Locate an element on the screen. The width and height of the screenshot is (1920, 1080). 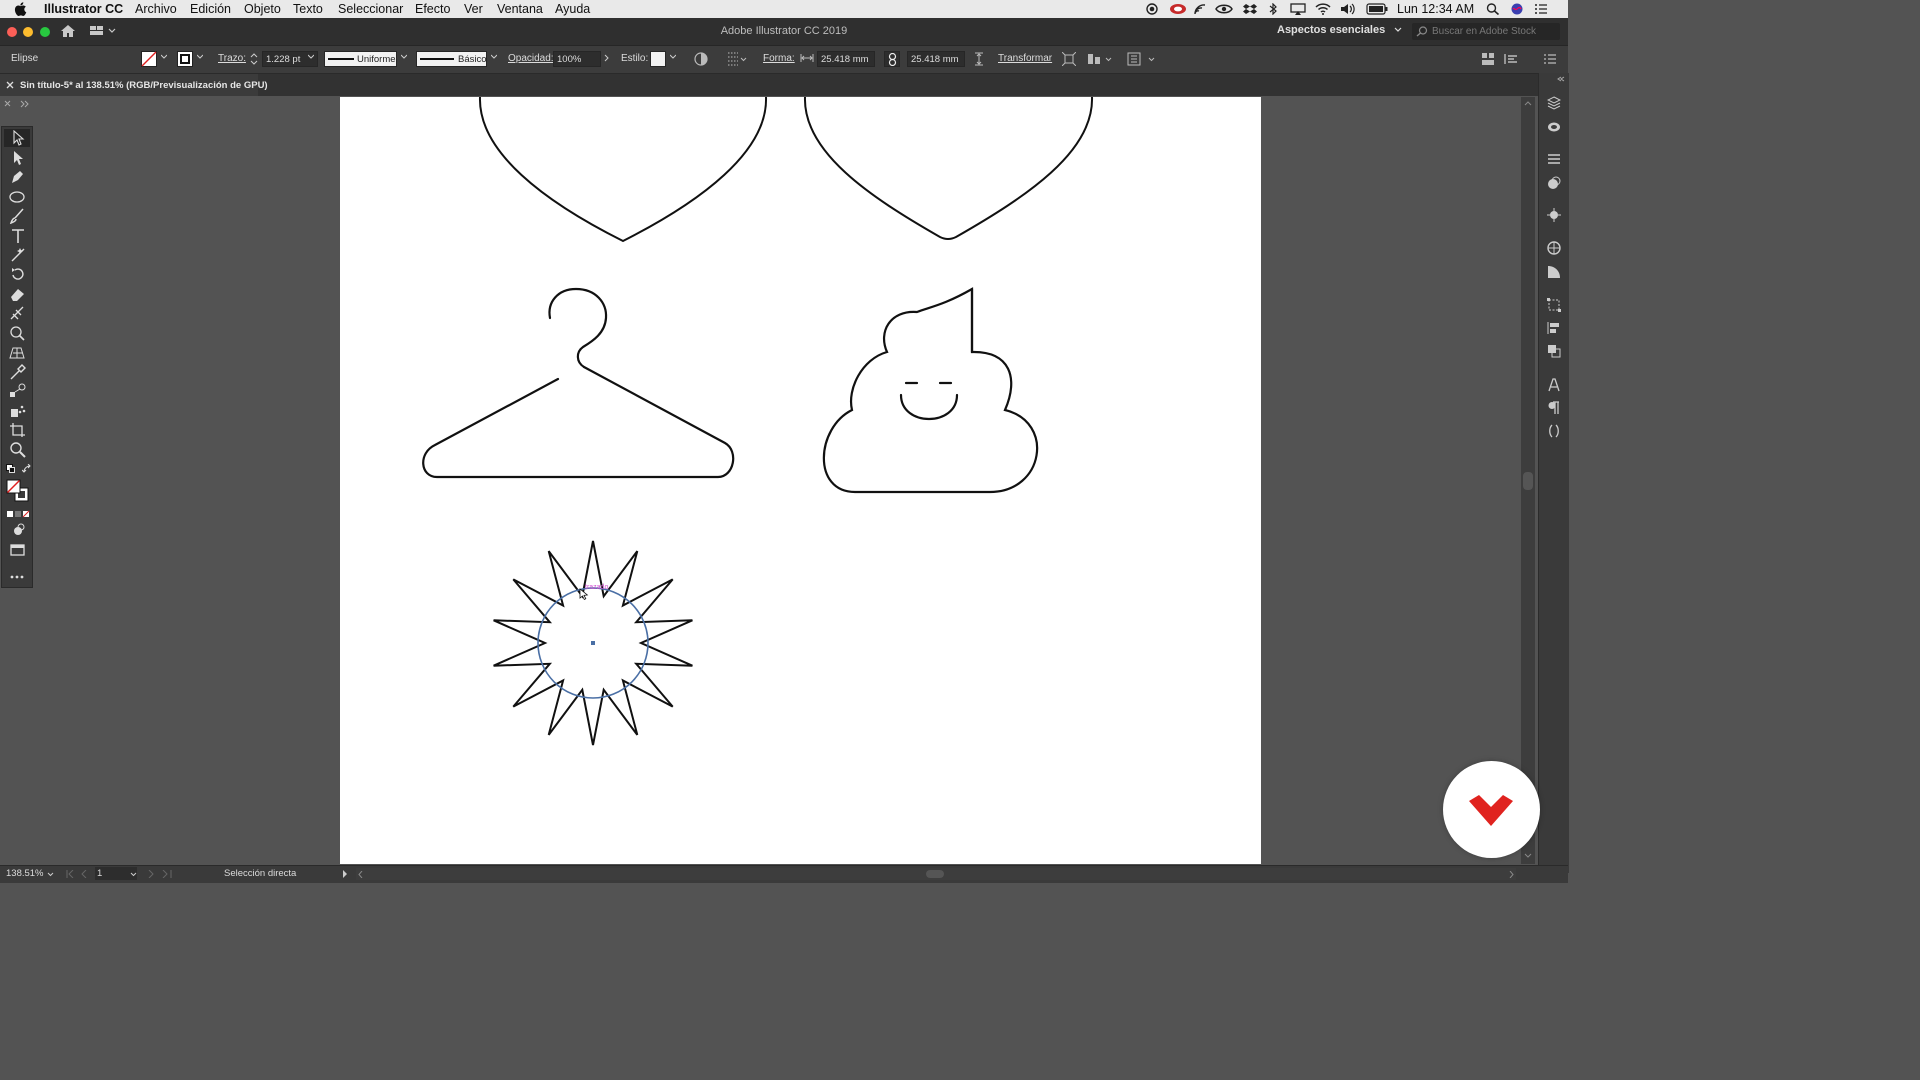
appearance-panel-icon is located at coordinates (1554, 183).